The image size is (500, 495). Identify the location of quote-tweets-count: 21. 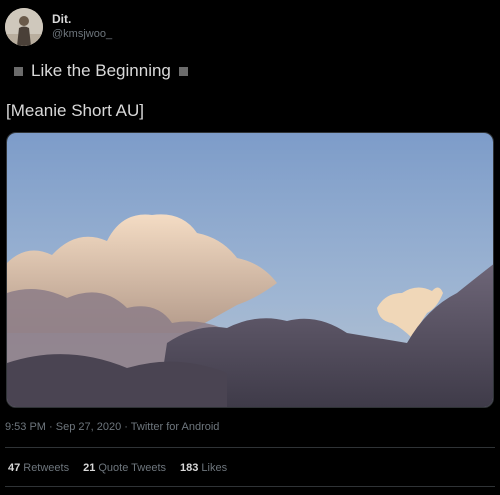
(89, 468).